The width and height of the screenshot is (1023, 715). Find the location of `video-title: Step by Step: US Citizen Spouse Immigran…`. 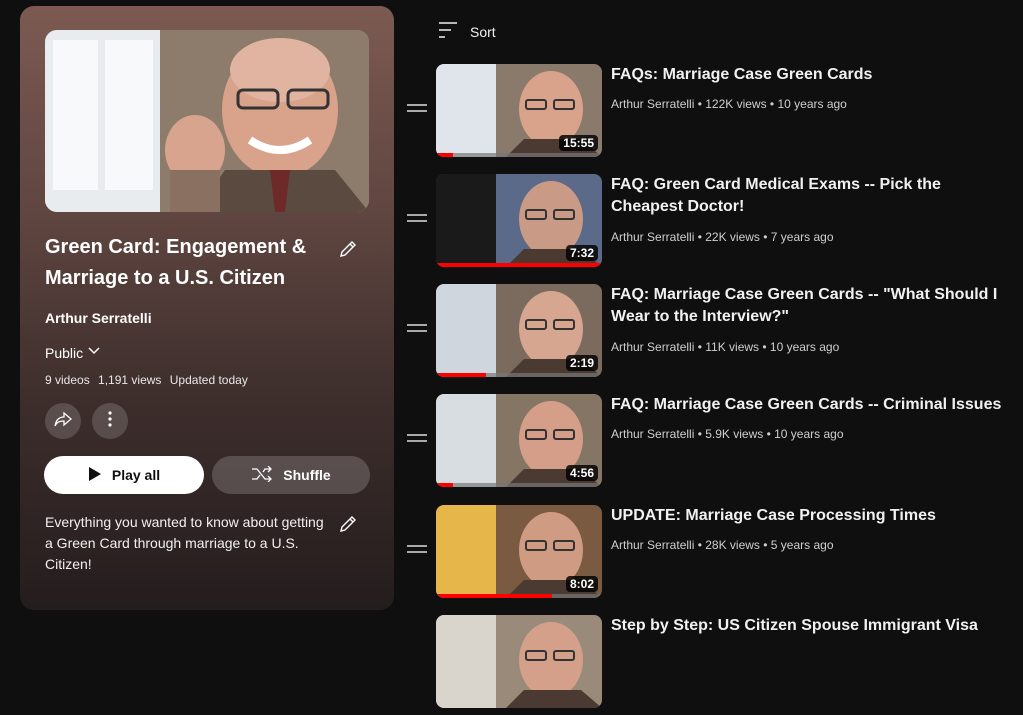

video-title: Step by Step: US Citizen Spouse Immigran… is located at coordinates (810, 626).